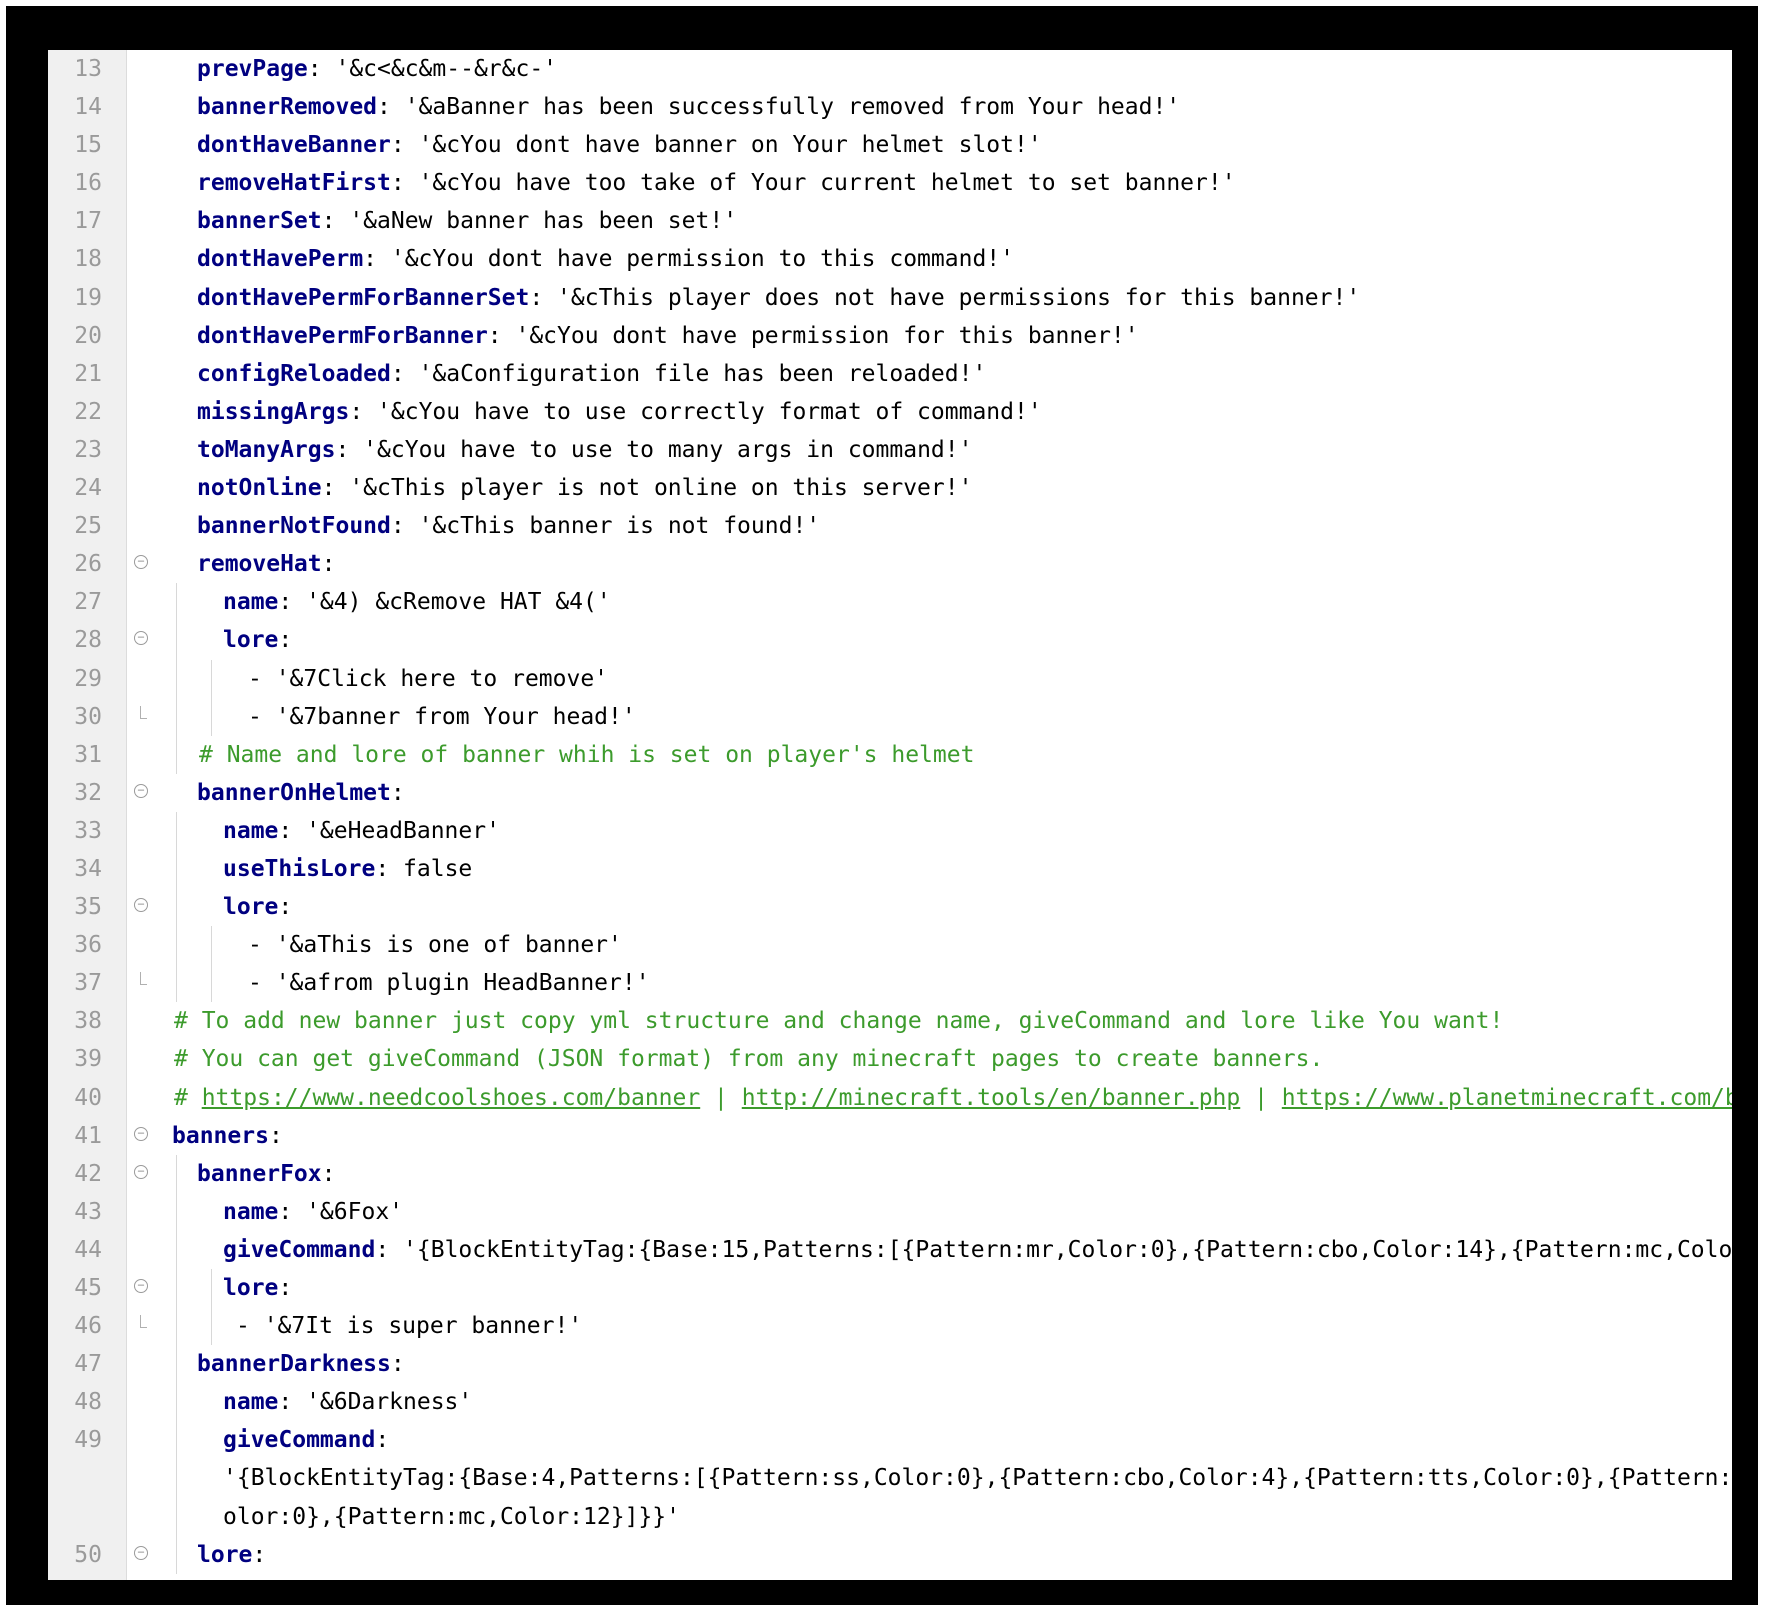  Describe the element at coordinates (417, 602) in the screenshot. I see `code-text: name: '&4) &cRemove HAT &4('` at that location.